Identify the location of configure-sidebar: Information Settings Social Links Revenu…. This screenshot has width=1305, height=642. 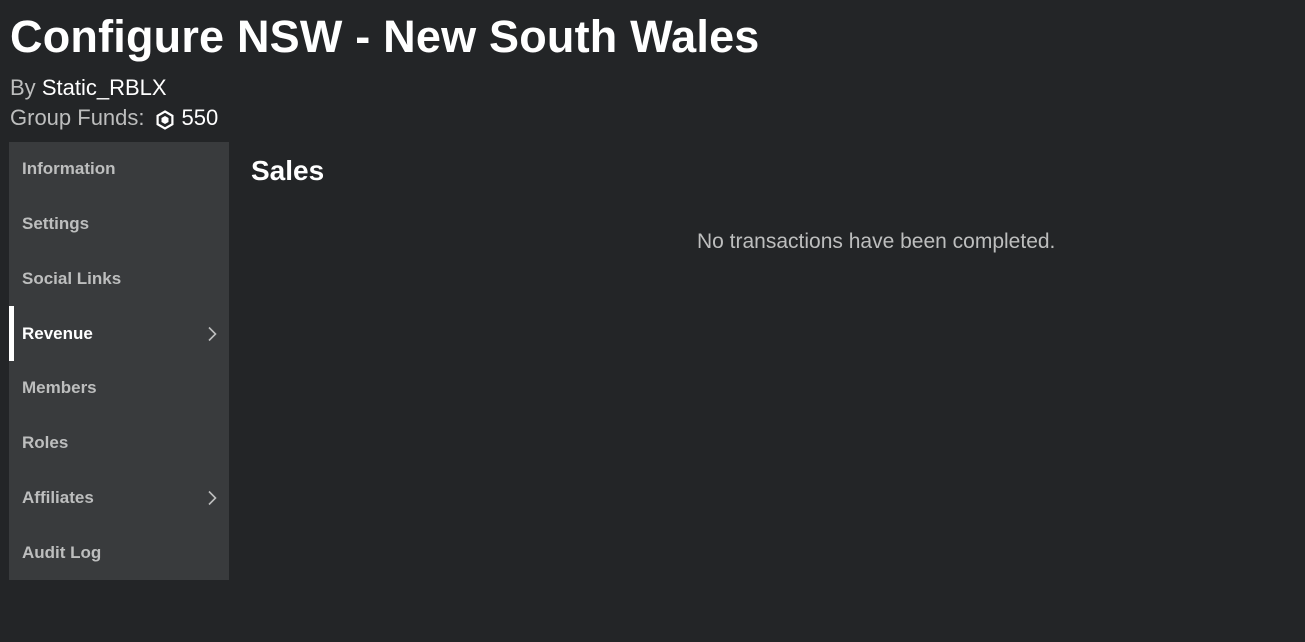
(119, 361).